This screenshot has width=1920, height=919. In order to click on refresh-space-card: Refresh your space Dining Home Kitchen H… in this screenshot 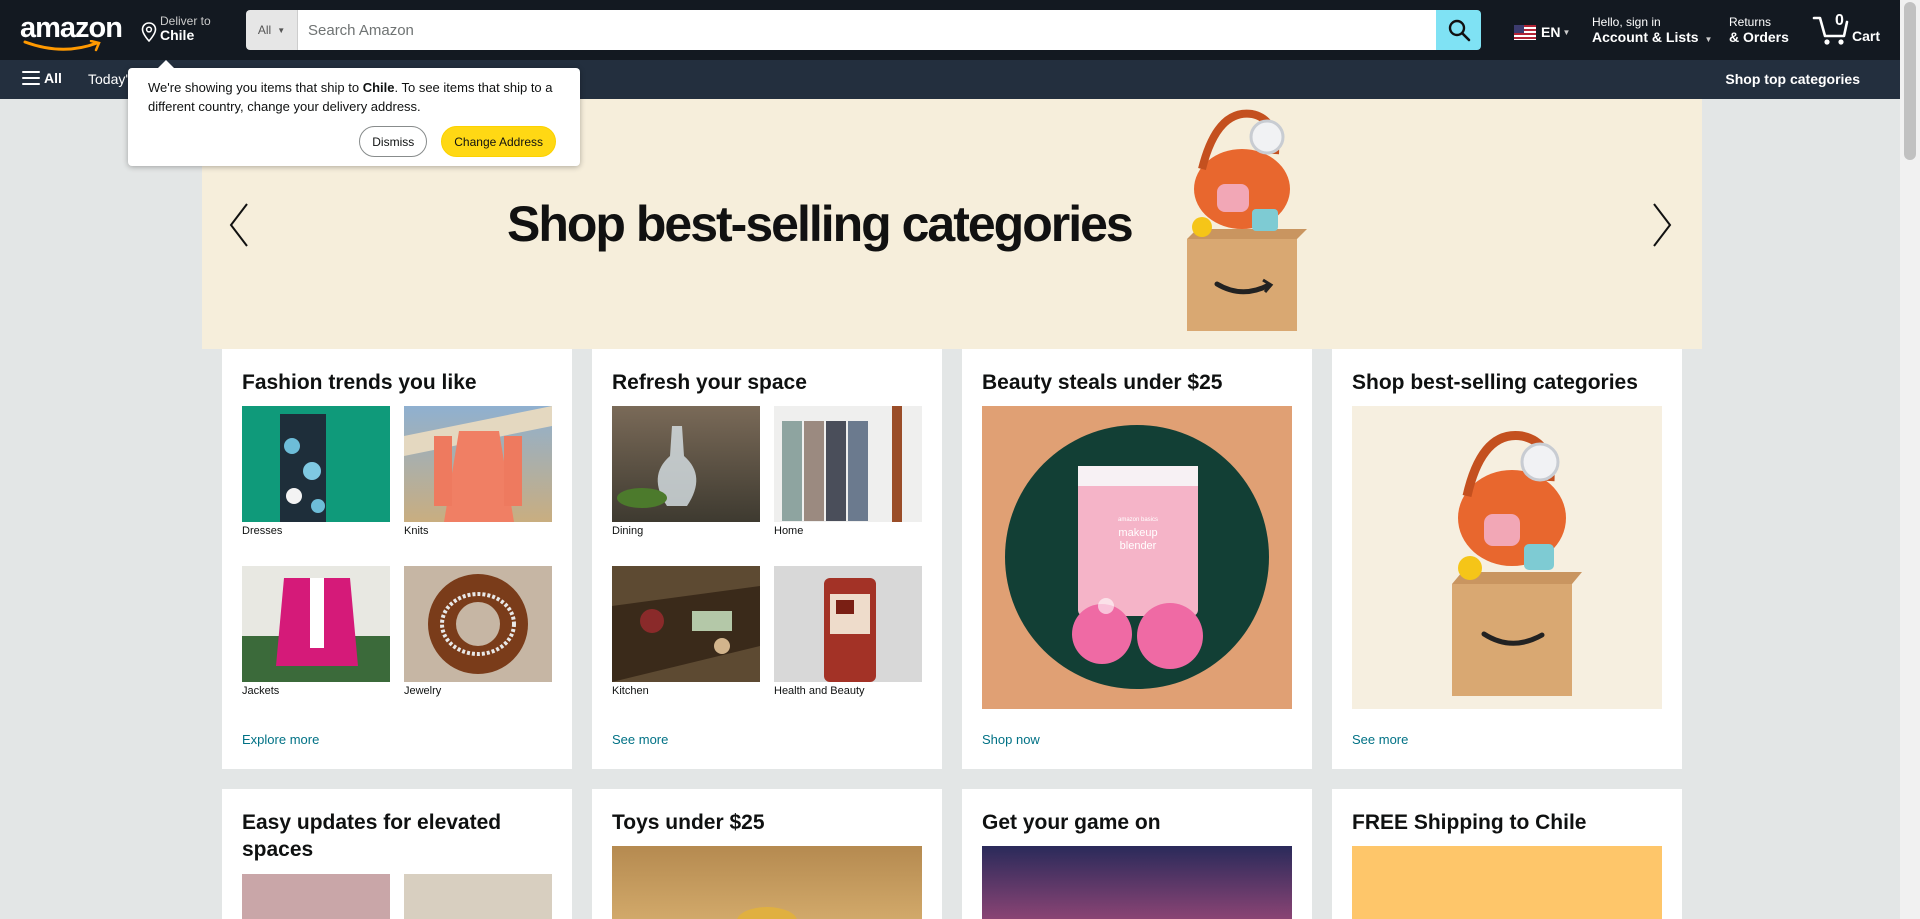, I will do `click(767, 559)`.